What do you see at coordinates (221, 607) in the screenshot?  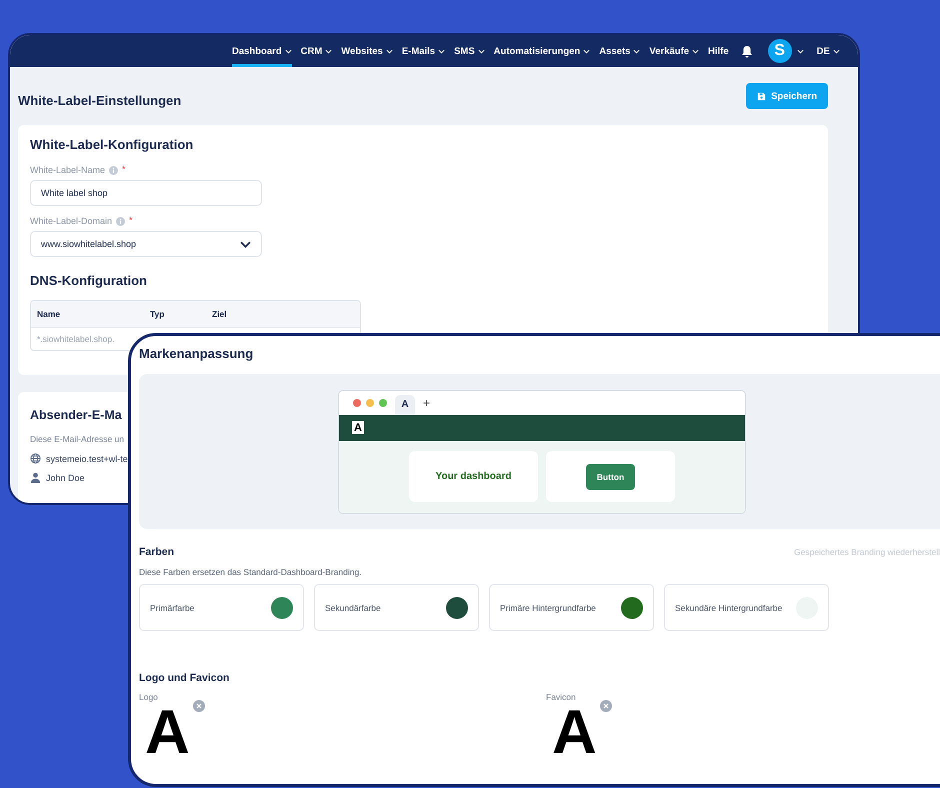 I see `color-option-card: Primärfarbe` at bounding box center [221, 607].